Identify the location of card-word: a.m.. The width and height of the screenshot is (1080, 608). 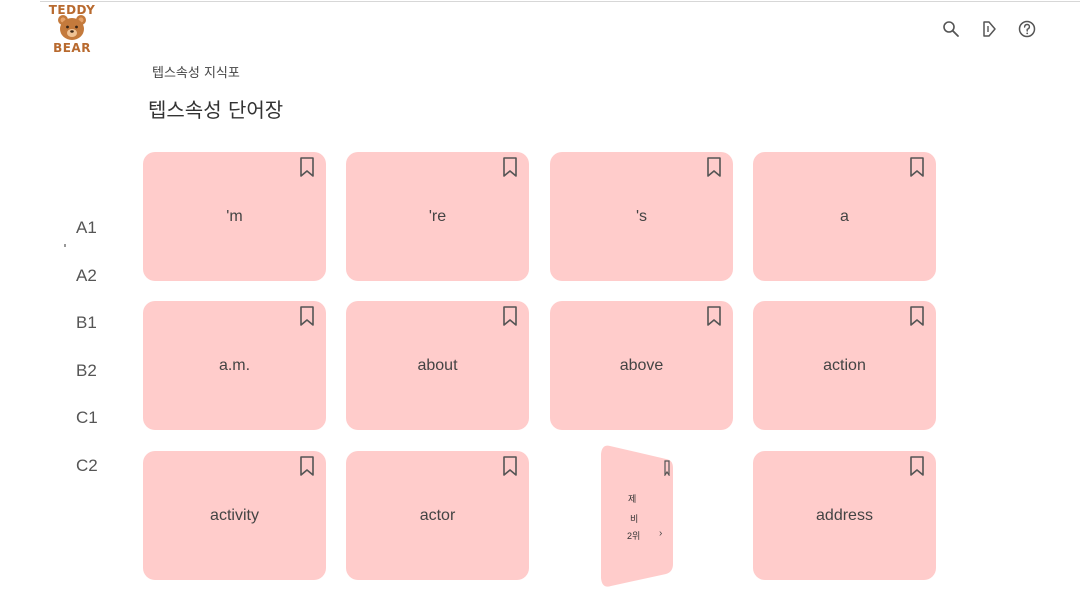
(234, 365).